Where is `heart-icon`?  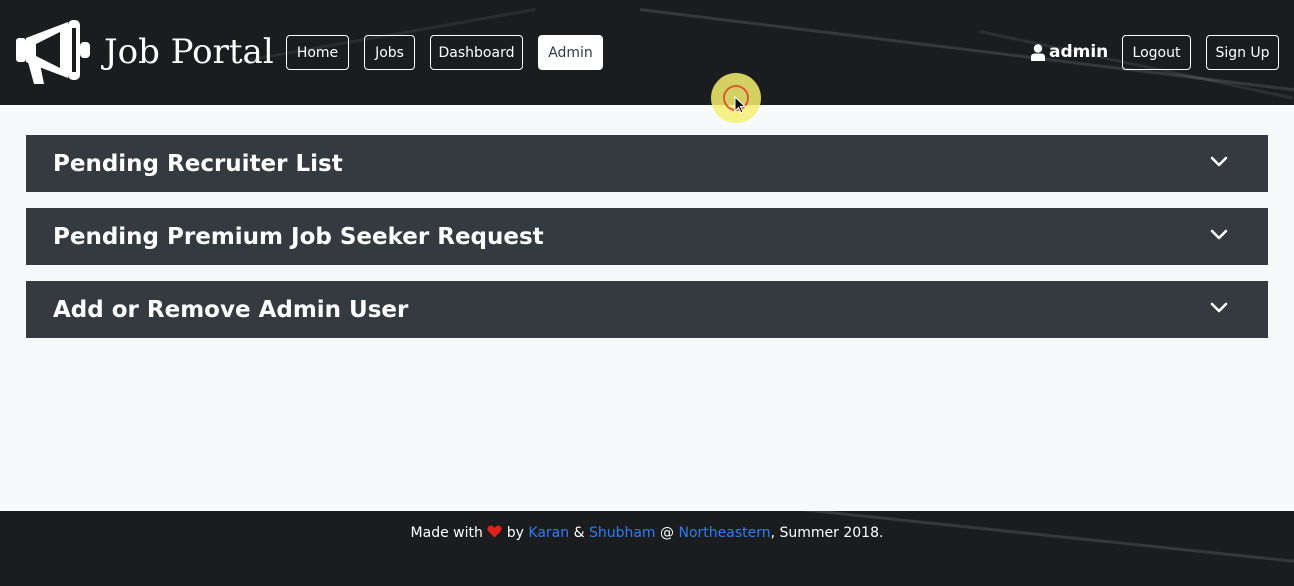
heart-icon is located at coordinates (494, 531).